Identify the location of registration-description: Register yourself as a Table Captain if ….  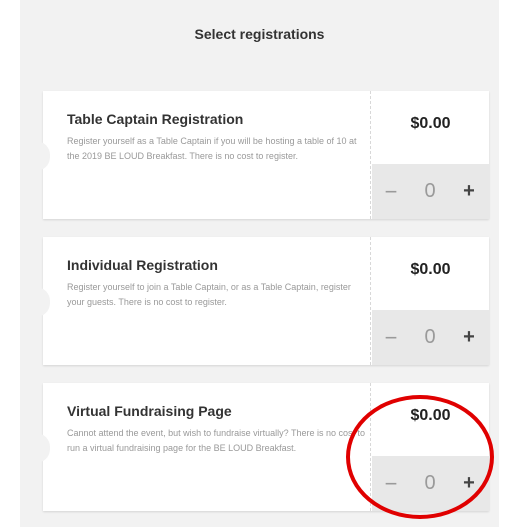
(212, 148).